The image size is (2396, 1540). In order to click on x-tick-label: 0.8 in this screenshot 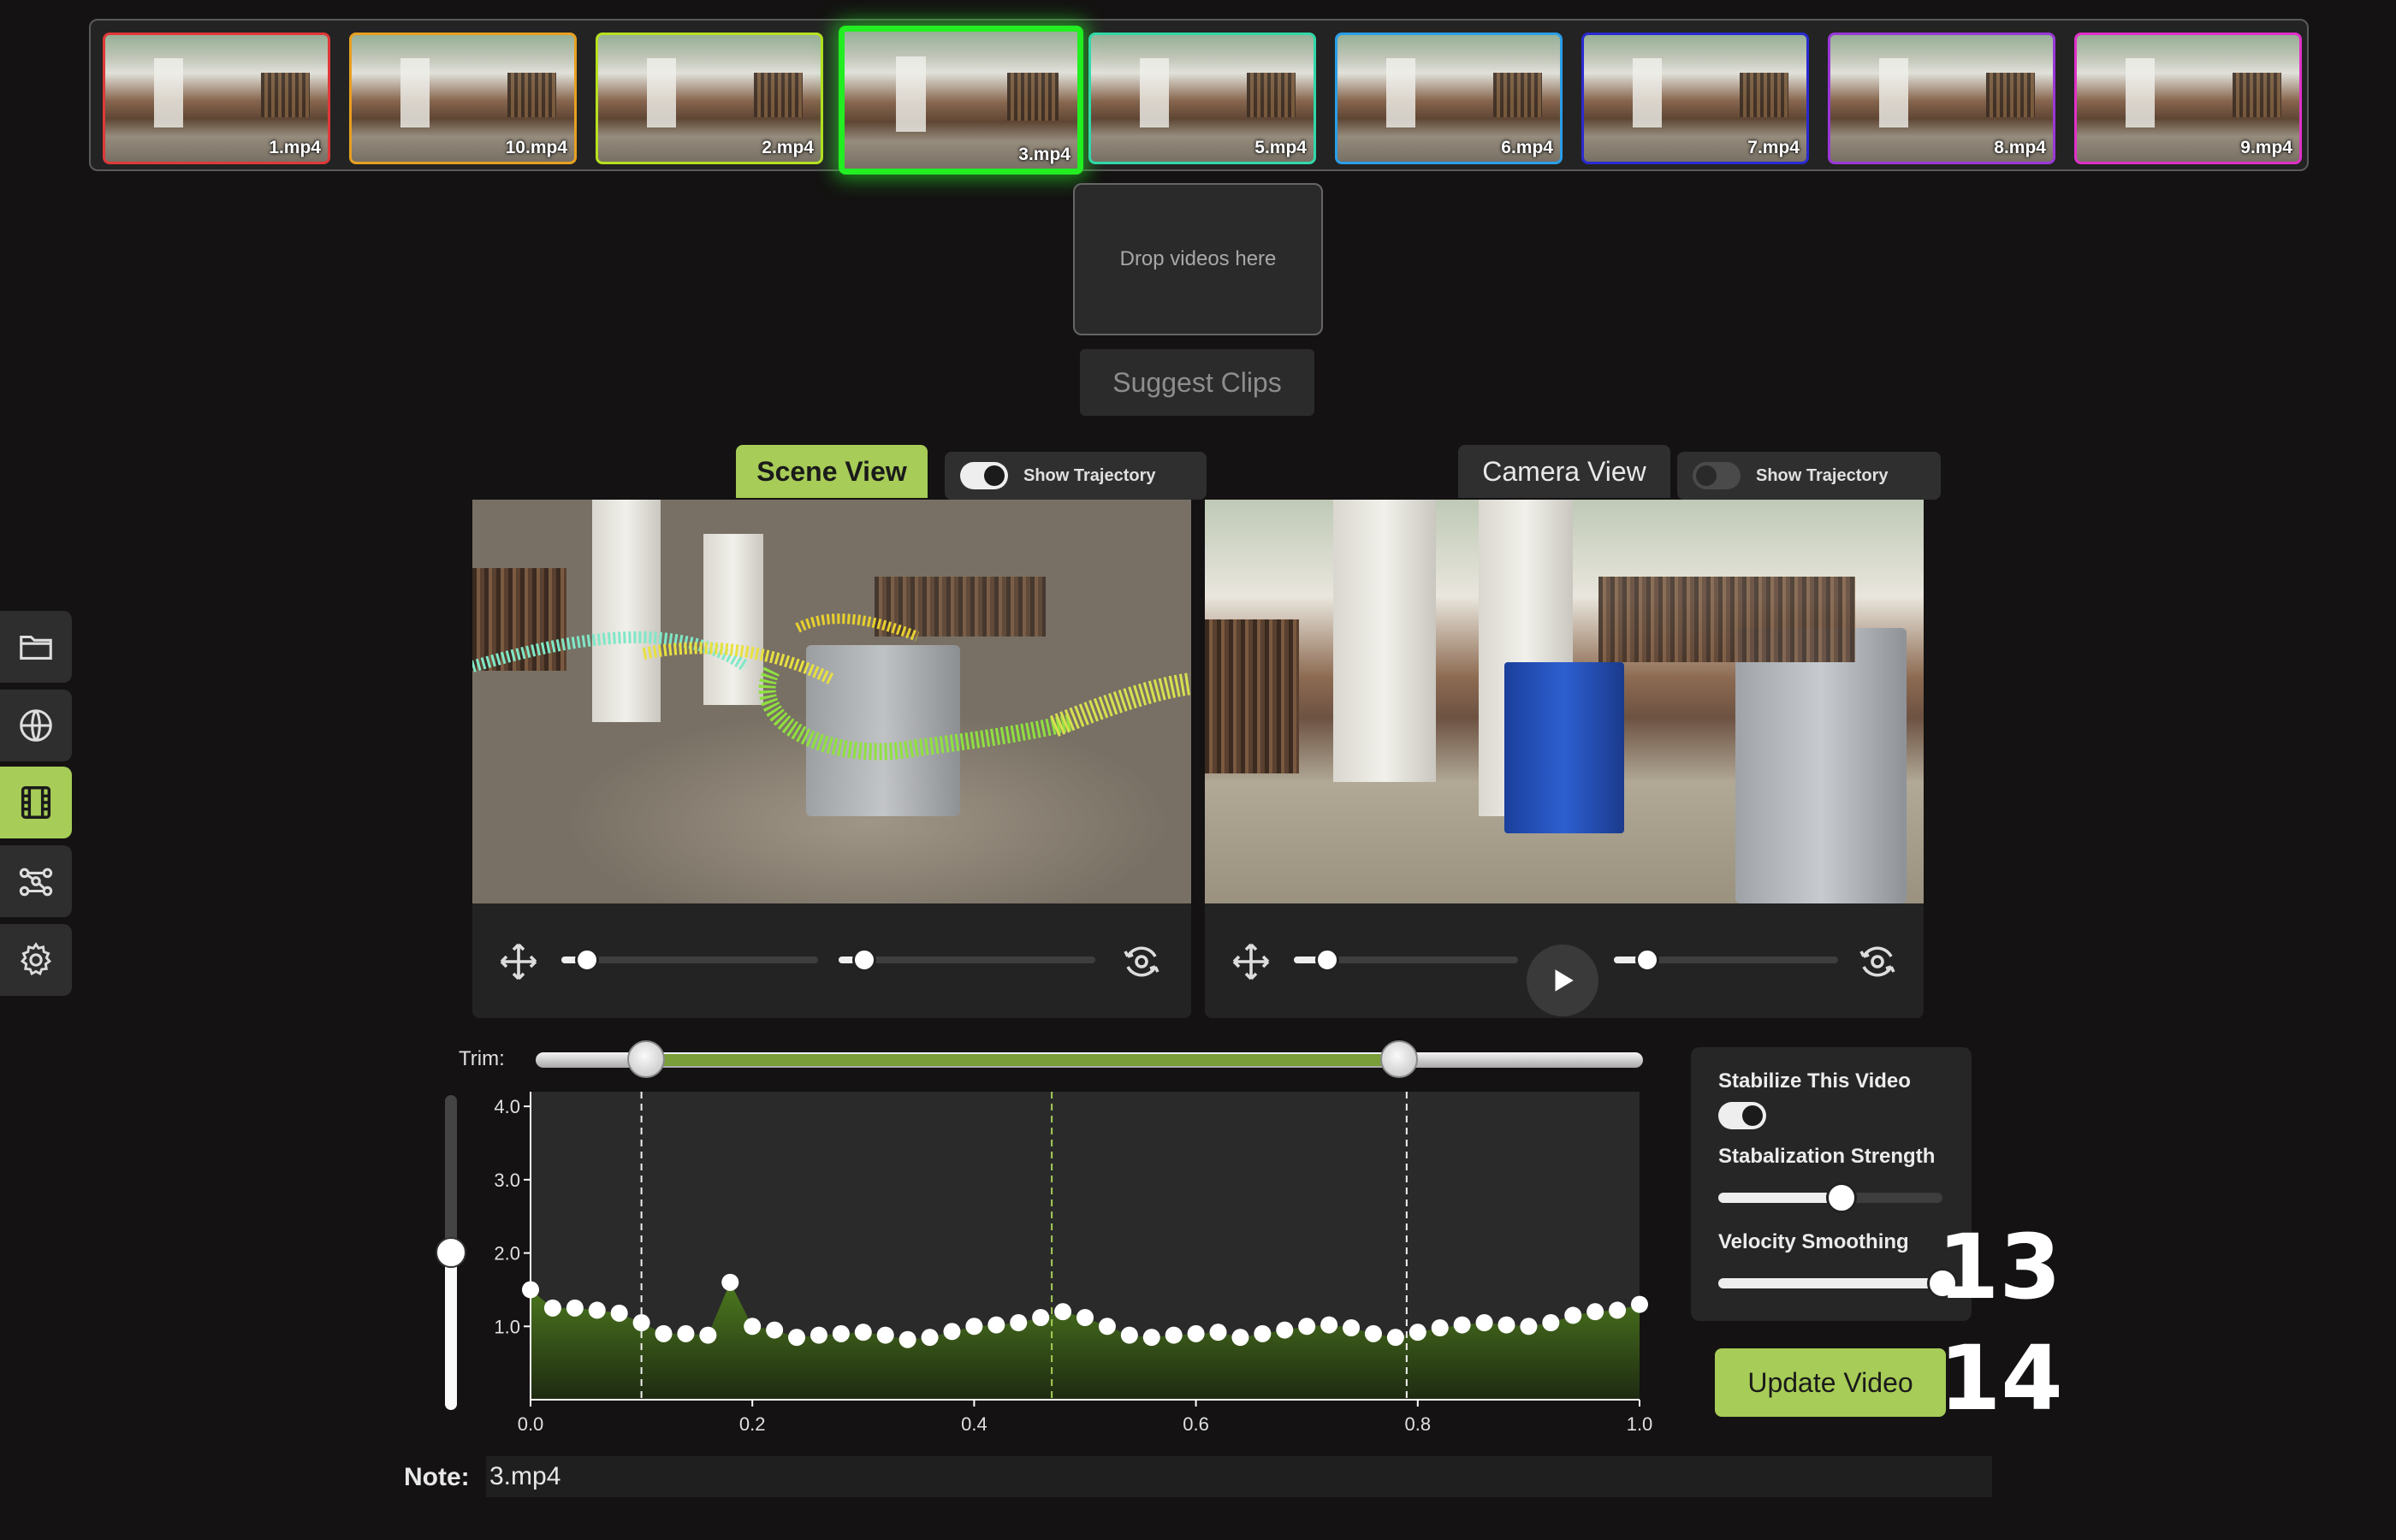, I will do `click(1419, 1424)`.